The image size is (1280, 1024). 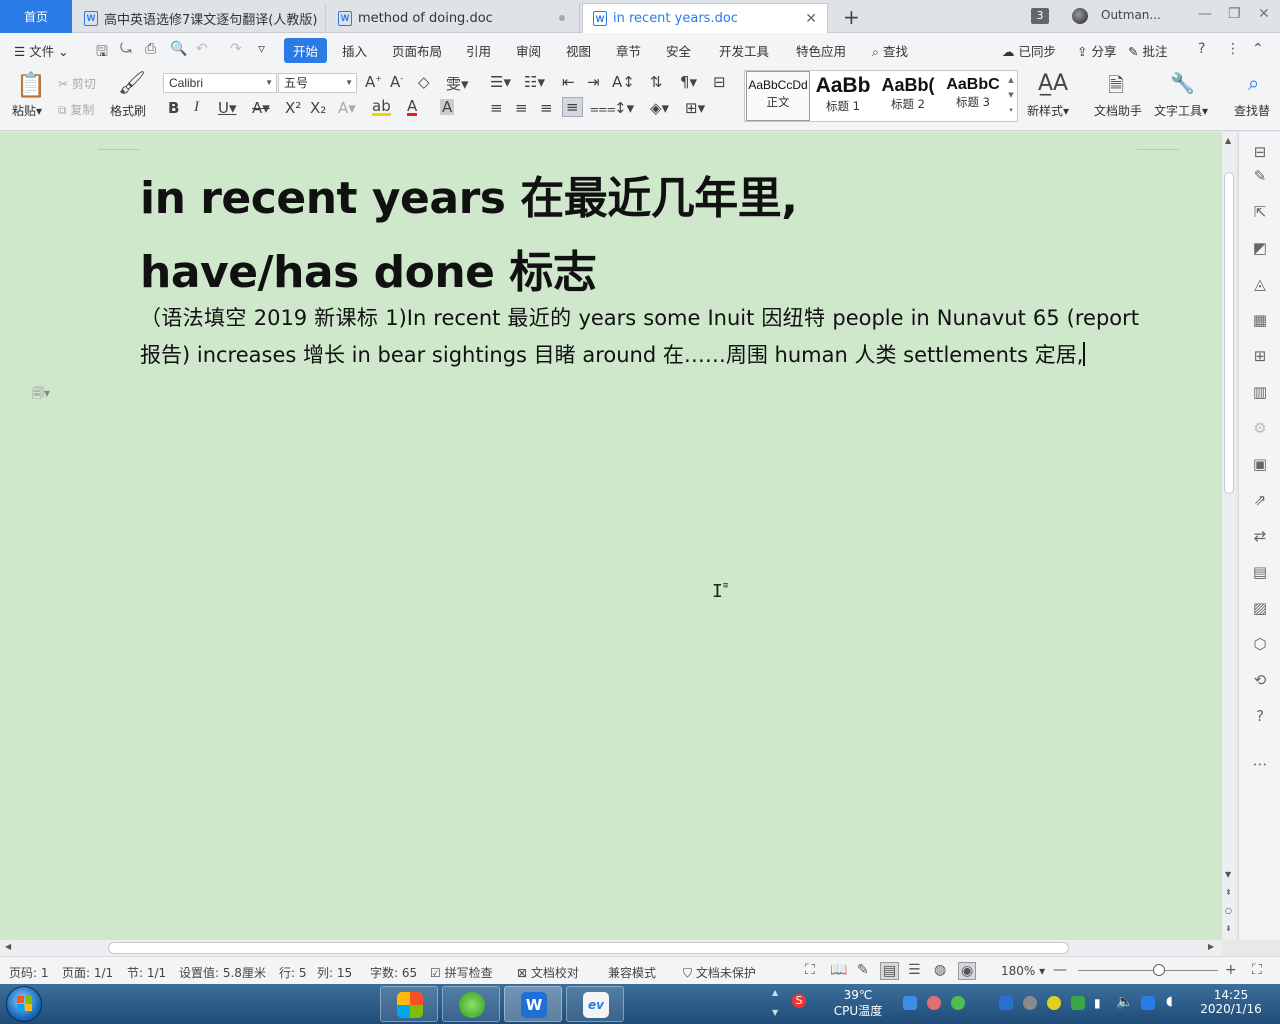 I want to click on volume-icon: 🔈, so click(x=1124, y=1002).